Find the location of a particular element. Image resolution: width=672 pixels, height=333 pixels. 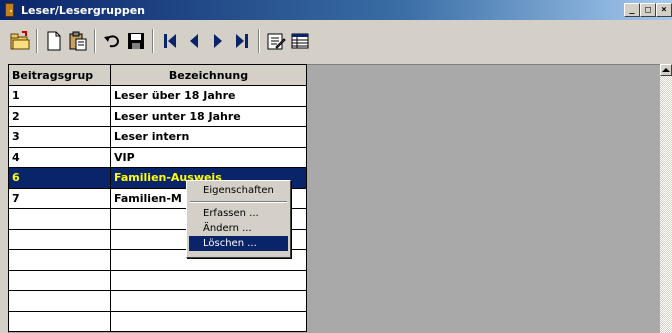

first-record-icon is located at coordinates (170, 41).